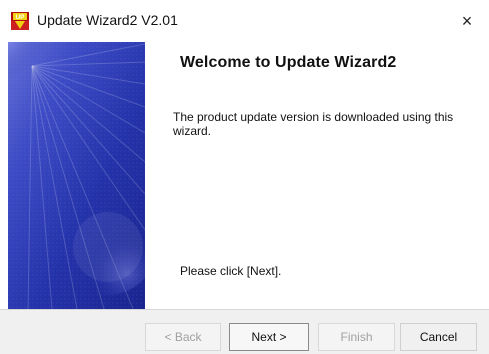 The image size is (489, 354). I want to click on welcome-title: Welcome to Update Wizard2, so click(288, 62).